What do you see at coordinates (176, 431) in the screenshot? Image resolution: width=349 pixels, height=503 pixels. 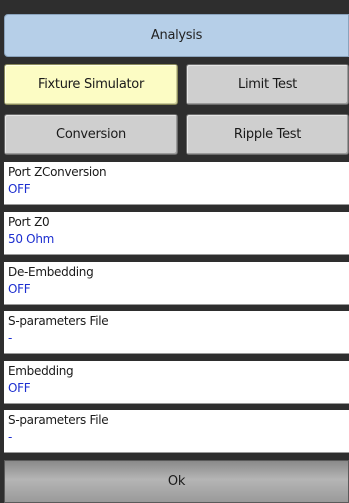 I see `embedding-s-parameters-file-field: S-parameters File -` at bounding box center [176, 431].